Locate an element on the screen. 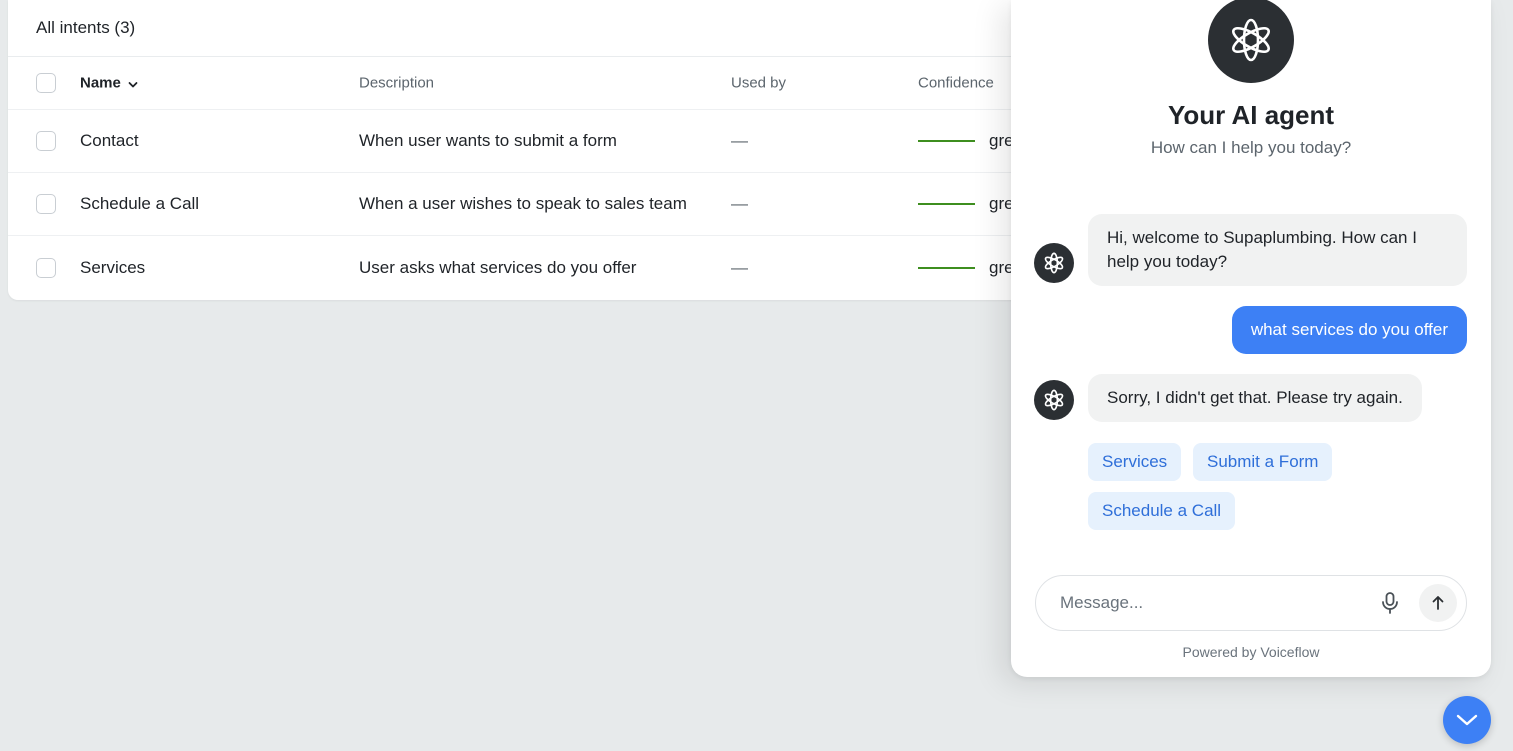 This screenshot has height=751, width=1513. message-composer is located at coordinates (1251, 603).